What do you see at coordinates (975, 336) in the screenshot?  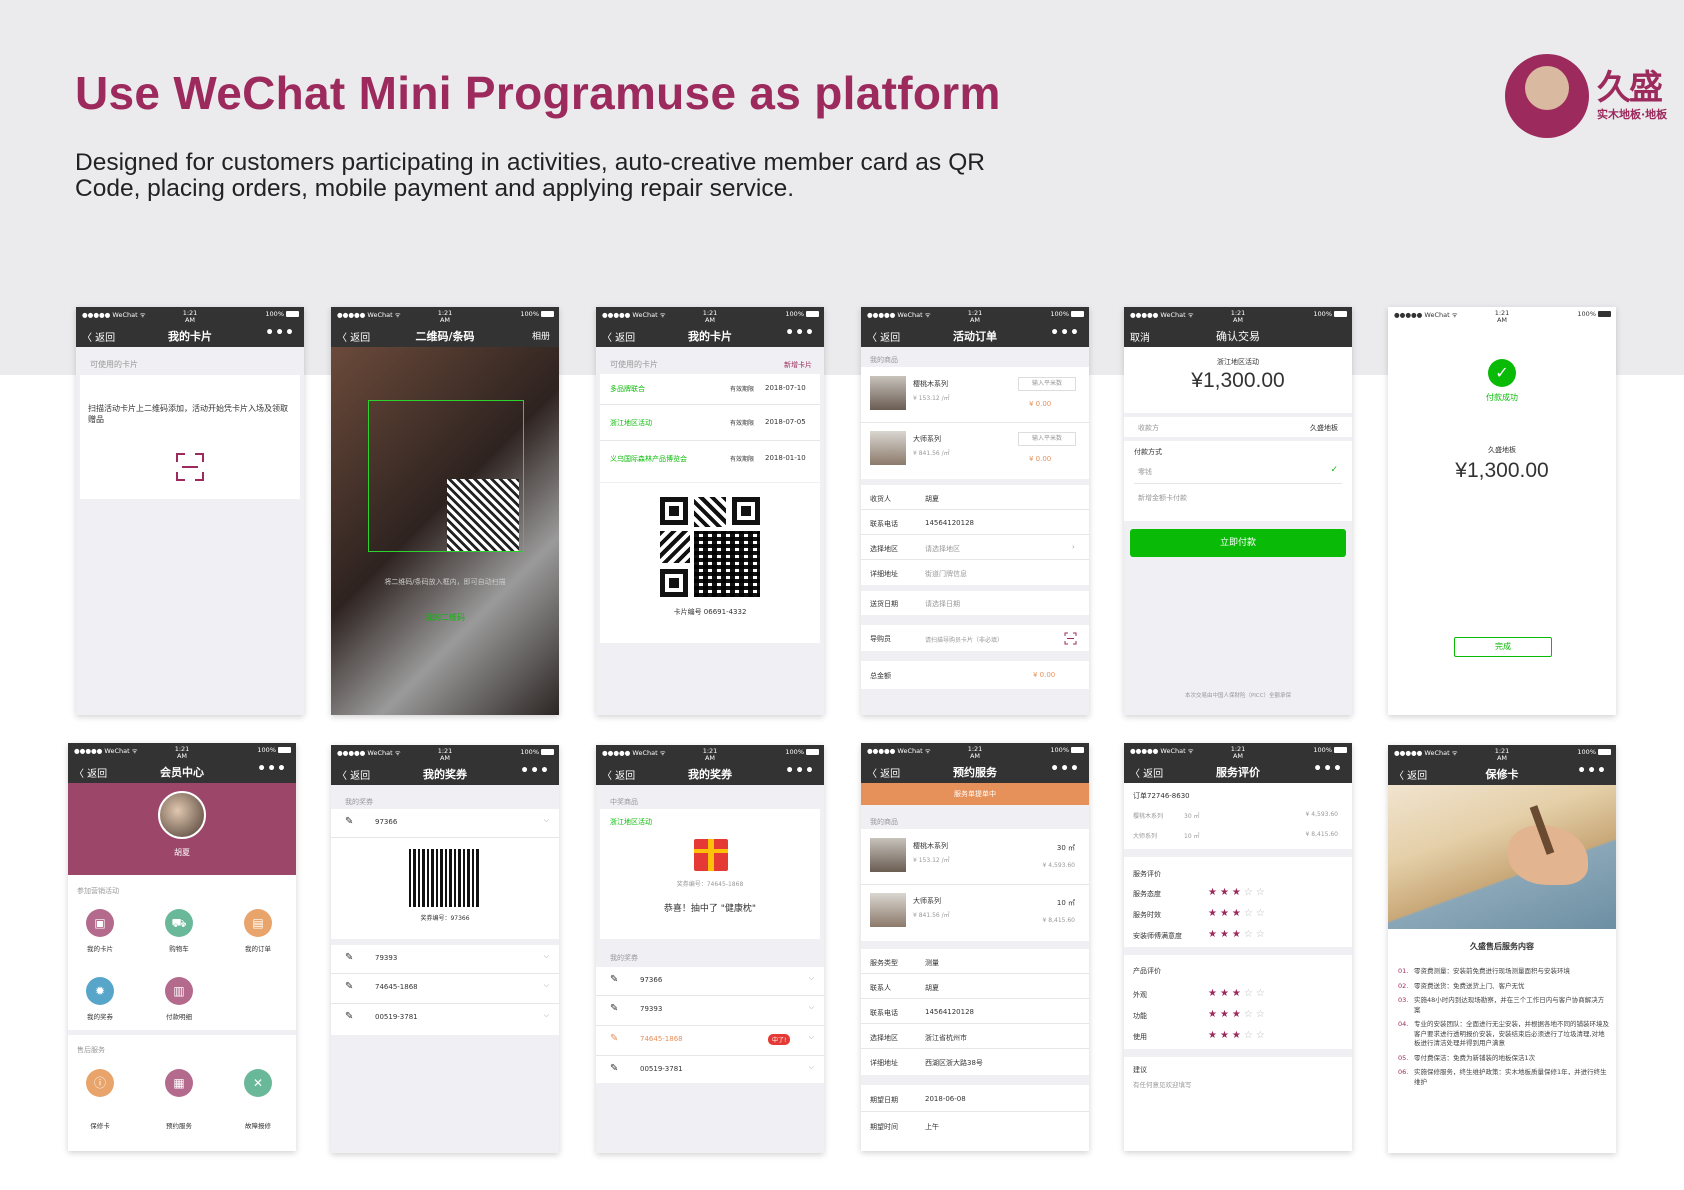 I see `nav-bar: 〈 返回 活动订单 •••` at bounding box center [975, 336].